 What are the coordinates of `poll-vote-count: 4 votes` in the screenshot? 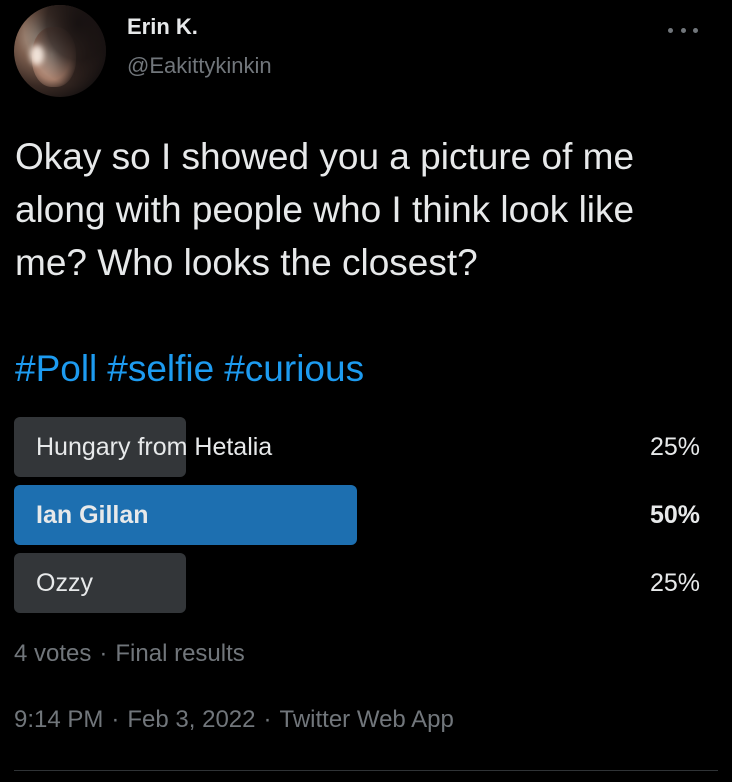 It's located at (53, 653).